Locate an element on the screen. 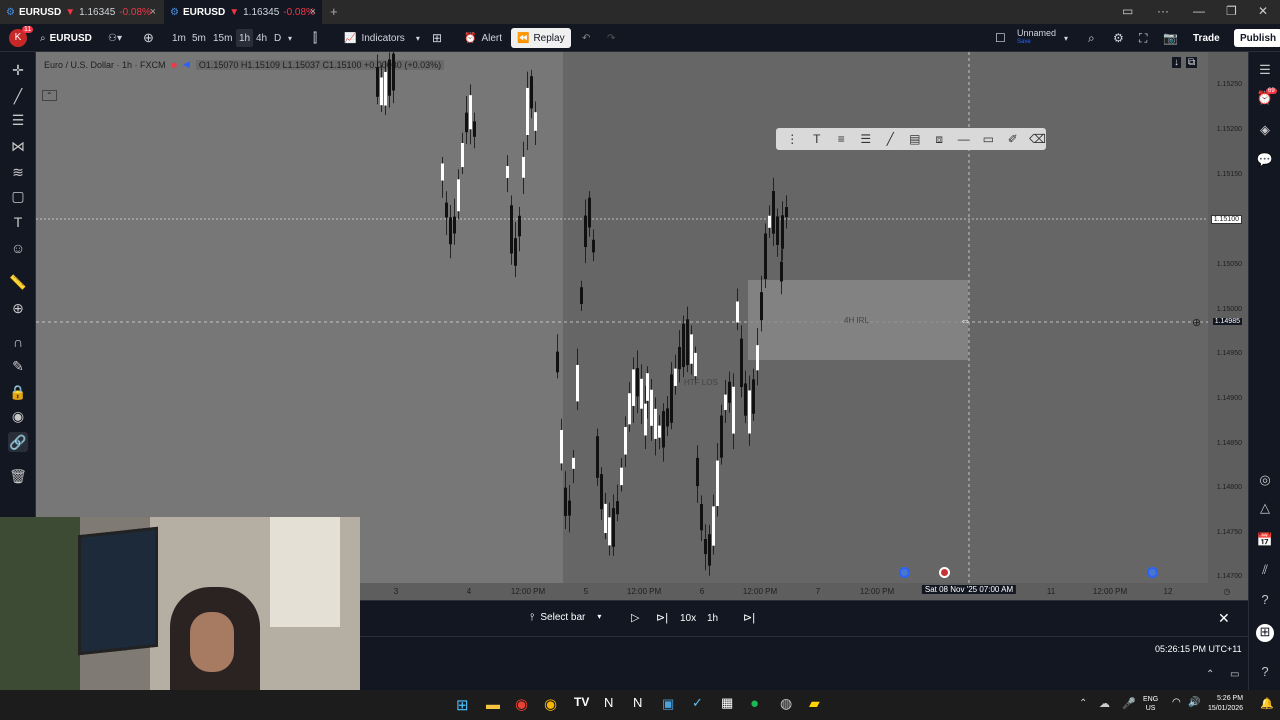 Image resolution: width=1280 pixels, height=720 pixels. chrome-icon: ◉ is located at coordinates (521, 704).